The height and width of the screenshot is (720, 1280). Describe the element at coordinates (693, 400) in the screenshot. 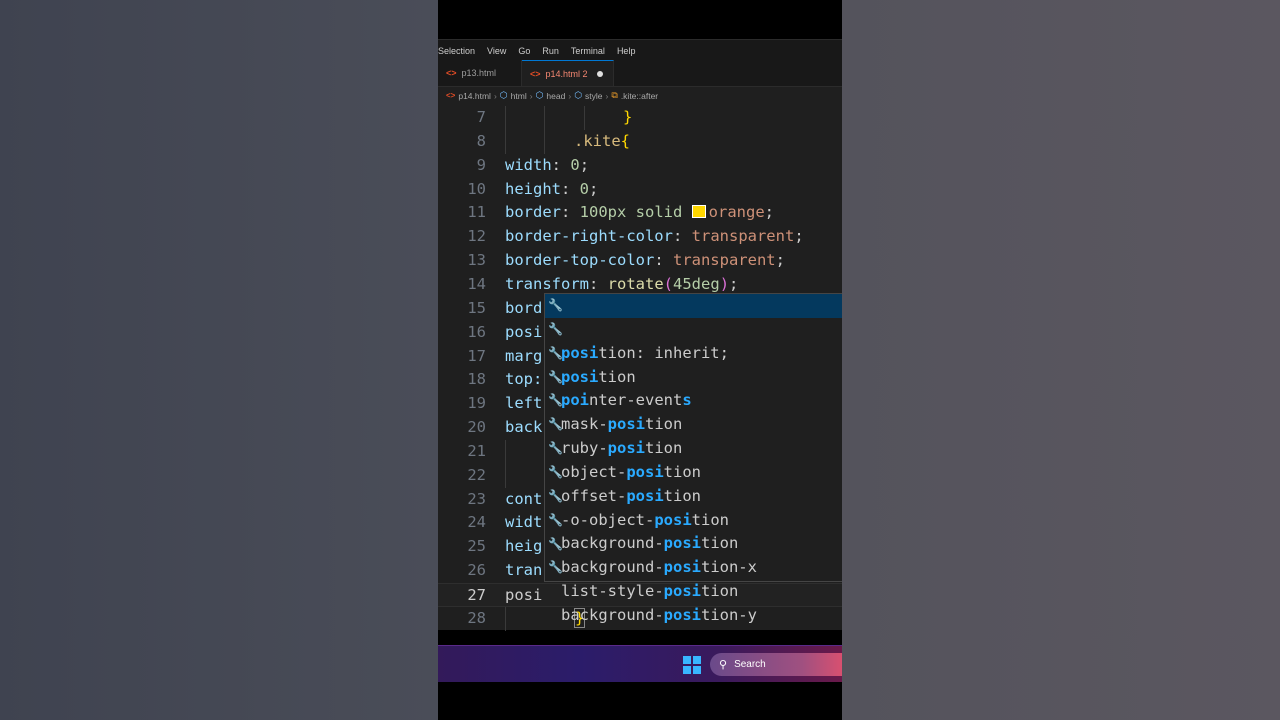

I see `suggestion-item: 🔧 mask-position` at that location.